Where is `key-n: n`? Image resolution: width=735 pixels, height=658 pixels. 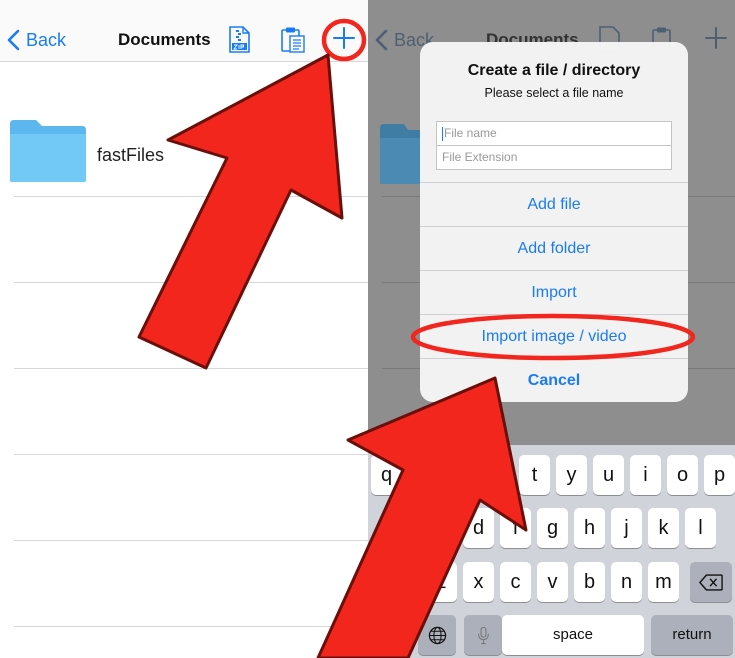
key-n: n is located at coordinates (626, 582).